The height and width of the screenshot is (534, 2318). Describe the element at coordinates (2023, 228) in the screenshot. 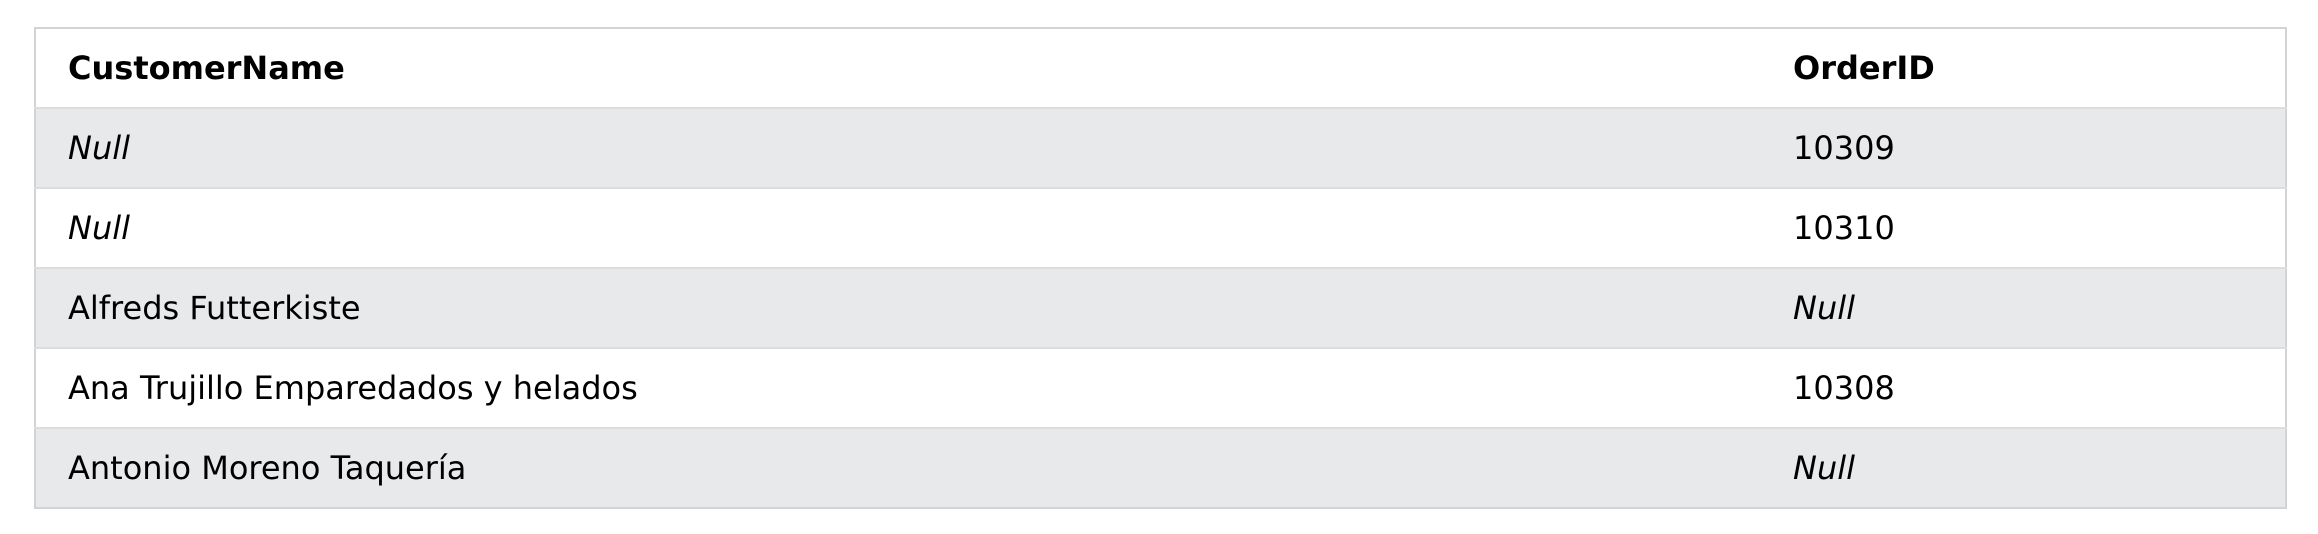

I see `order-id-cell: 10310` at that location.